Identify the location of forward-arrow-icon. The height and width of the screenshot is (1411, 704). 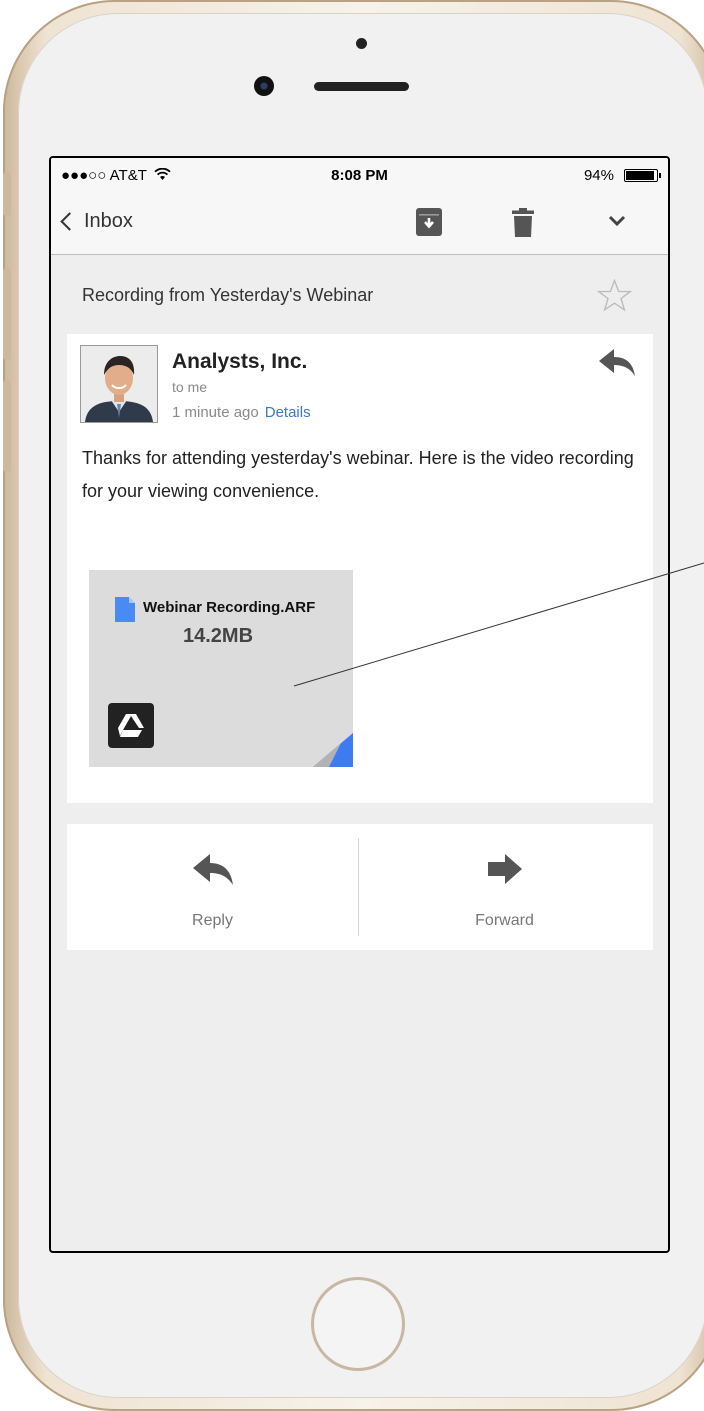
(504, 869).